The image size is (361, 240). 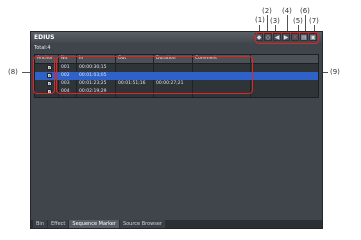 What do you see at coordinates (275, 21) in the screenshot?
I see `callout-3: (3)` at bounding box center [275, 21].